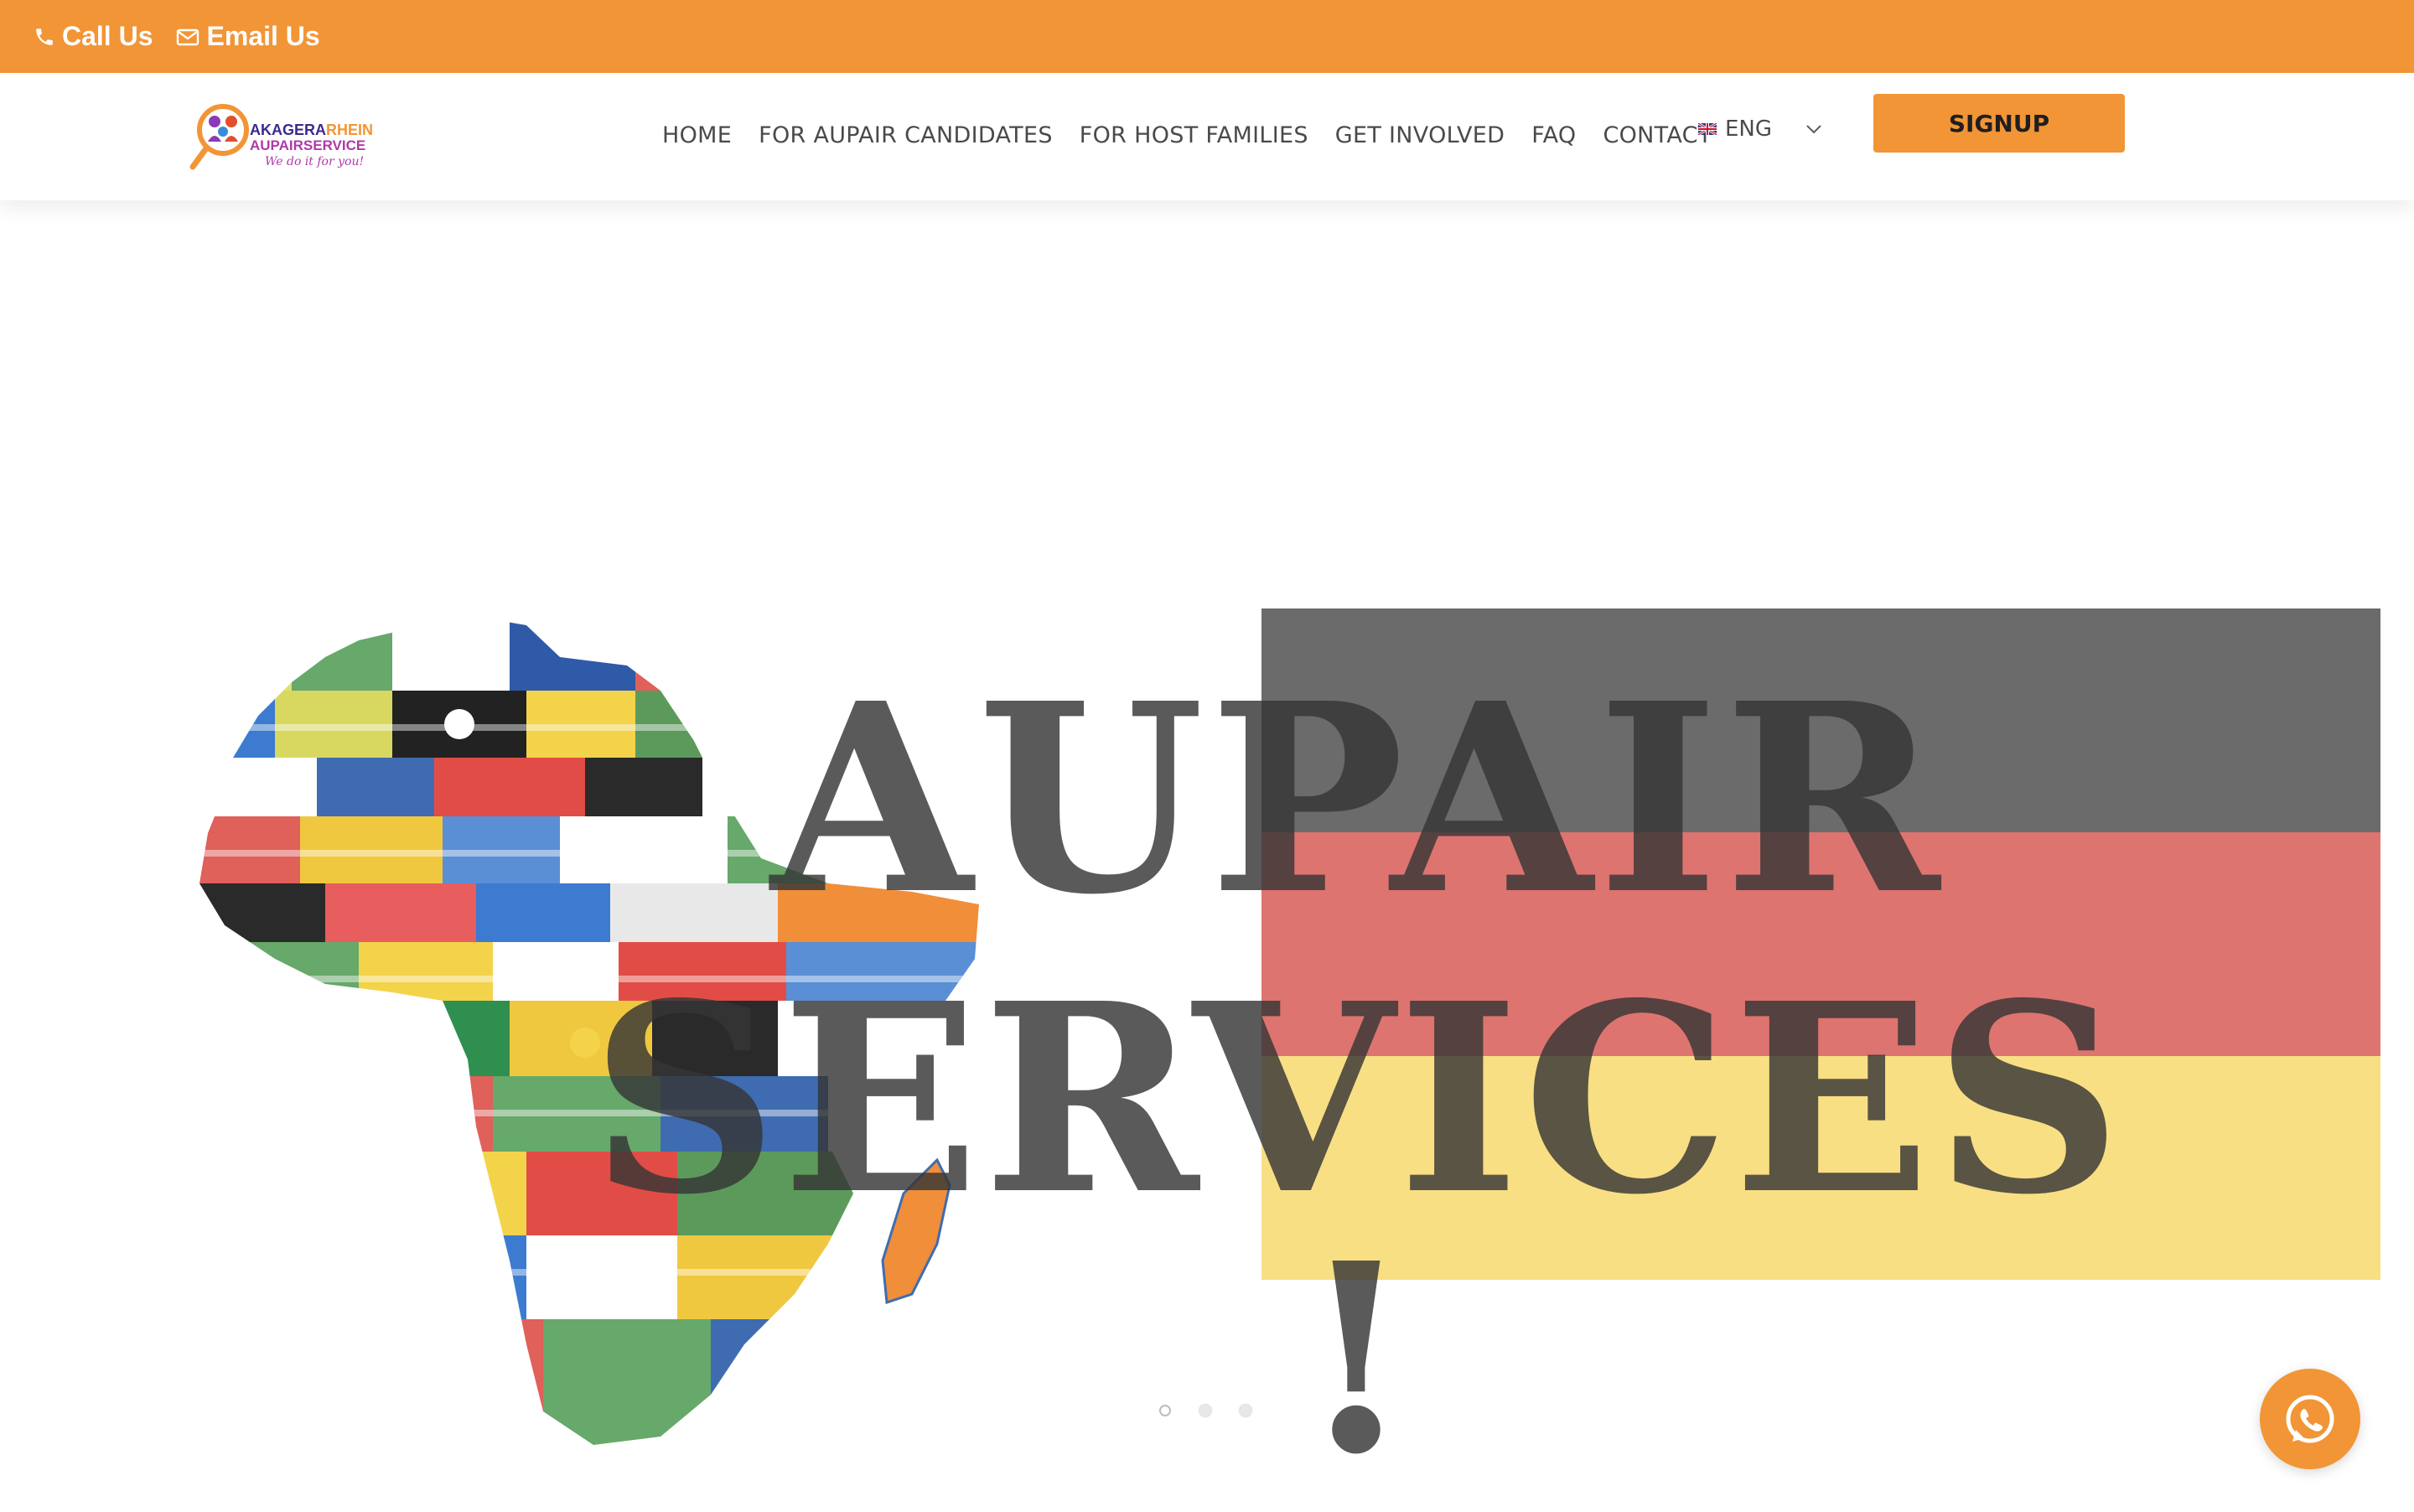 This screenshot has width=2414, height=1512. What do you see at coordinates (1749, 129) in the screenshot?
I see `language-label: ENG` at bounding box center [1749, 129].